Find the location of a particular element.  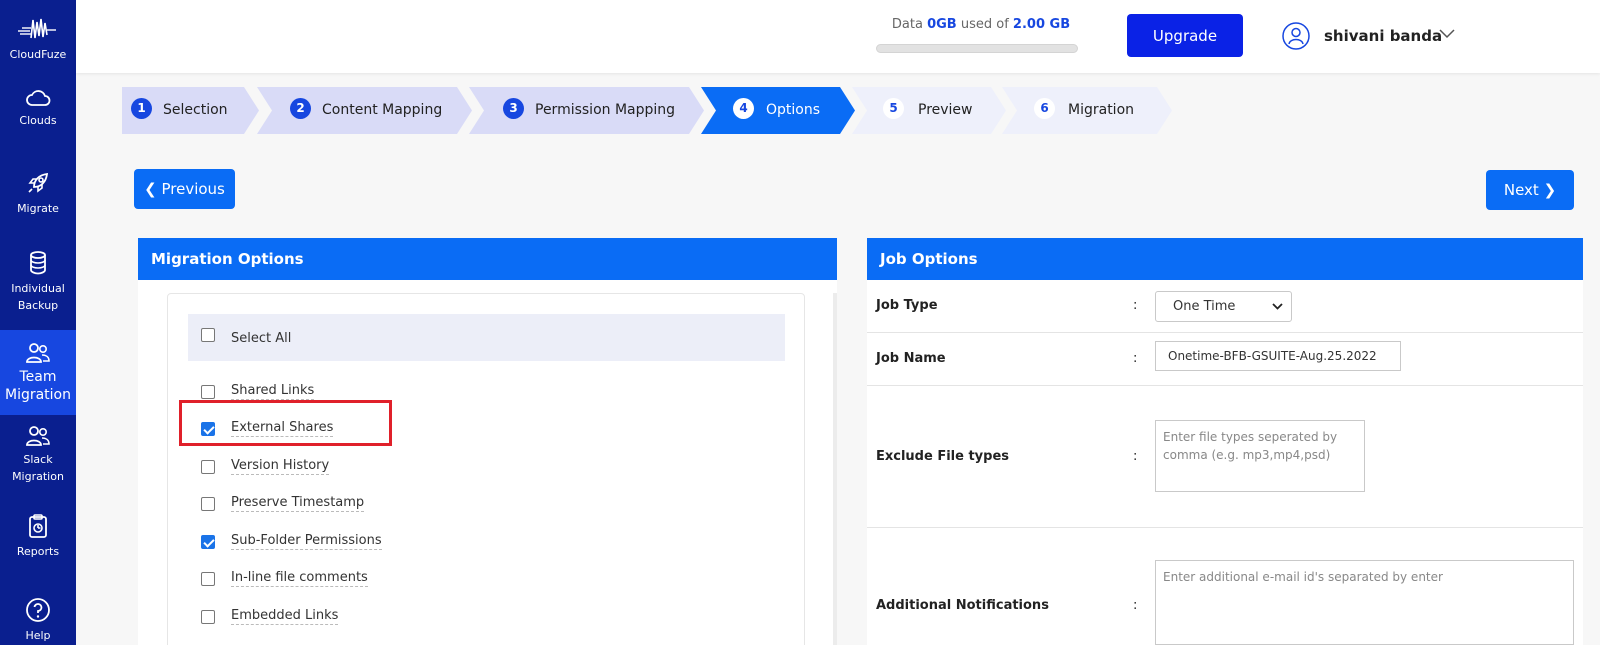

step-label: Preview is located at coordinates (945, 110).